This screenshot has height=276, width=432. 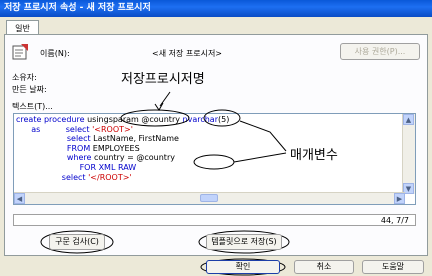 What do you see at coordinates (222, 118) in the screenshot?
I see `annotation-oval-param` at bounding box center [222, 118].